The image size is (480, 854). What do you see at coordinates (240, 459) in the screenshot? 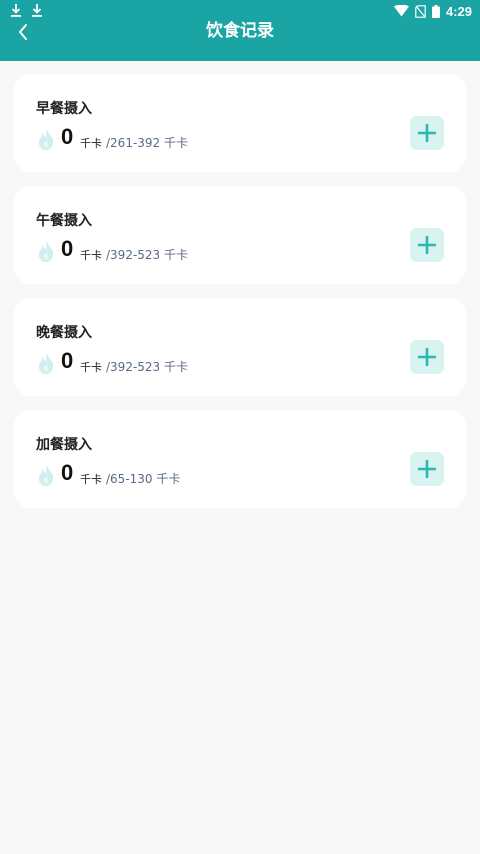
I see `meal-card-snack: 加餐摄入 0 千卡 /65-130 千卡` at bounding box center [240, 459].